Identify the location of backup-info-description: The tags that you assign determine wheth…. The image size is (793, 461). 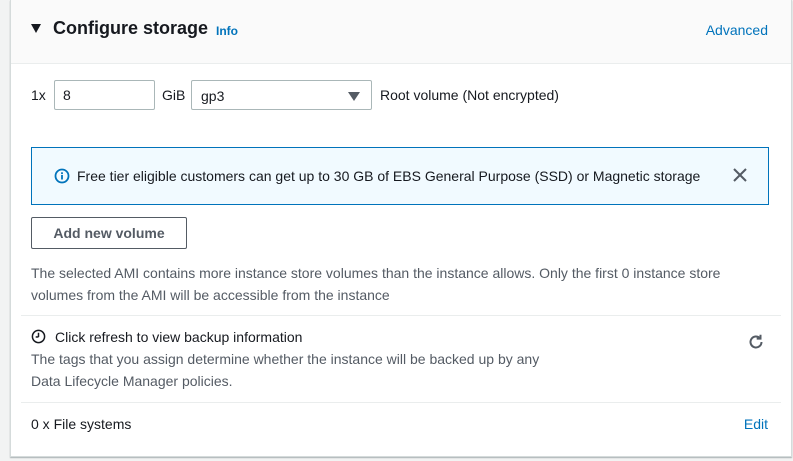
(311, 370).